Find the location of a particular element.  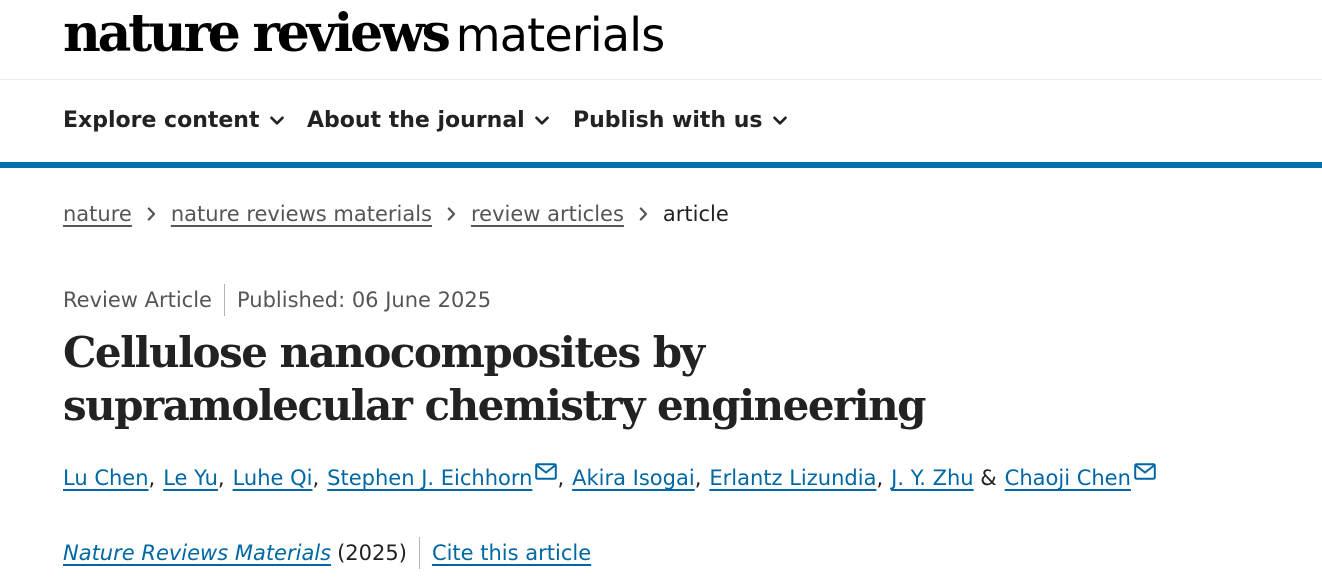

author-link: Erlantz Lizundia is located at coordinates (792, 478).